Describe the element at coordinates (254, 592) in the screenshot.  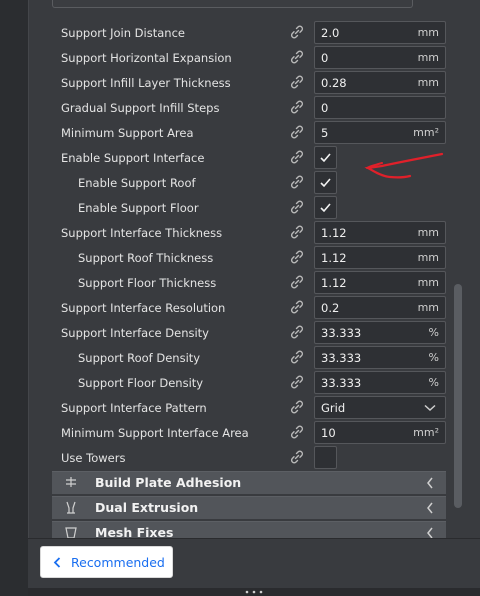
I see `resize-grip-icon` at that location.